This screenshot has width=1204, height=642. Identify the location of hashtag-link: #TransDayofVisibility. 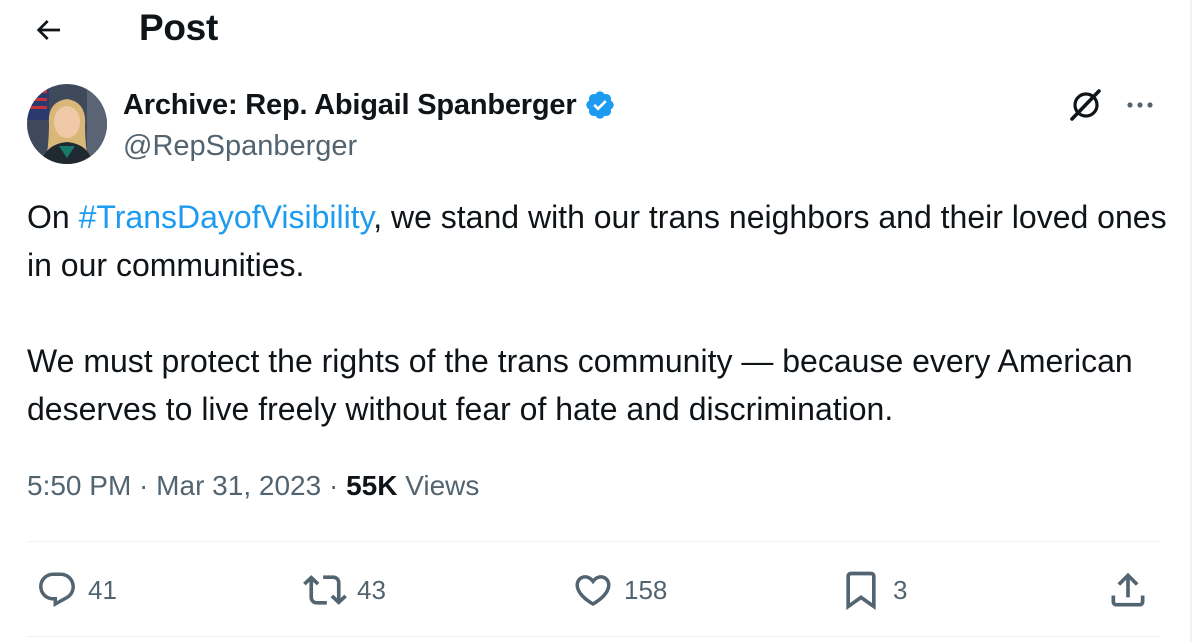
(226, 217).